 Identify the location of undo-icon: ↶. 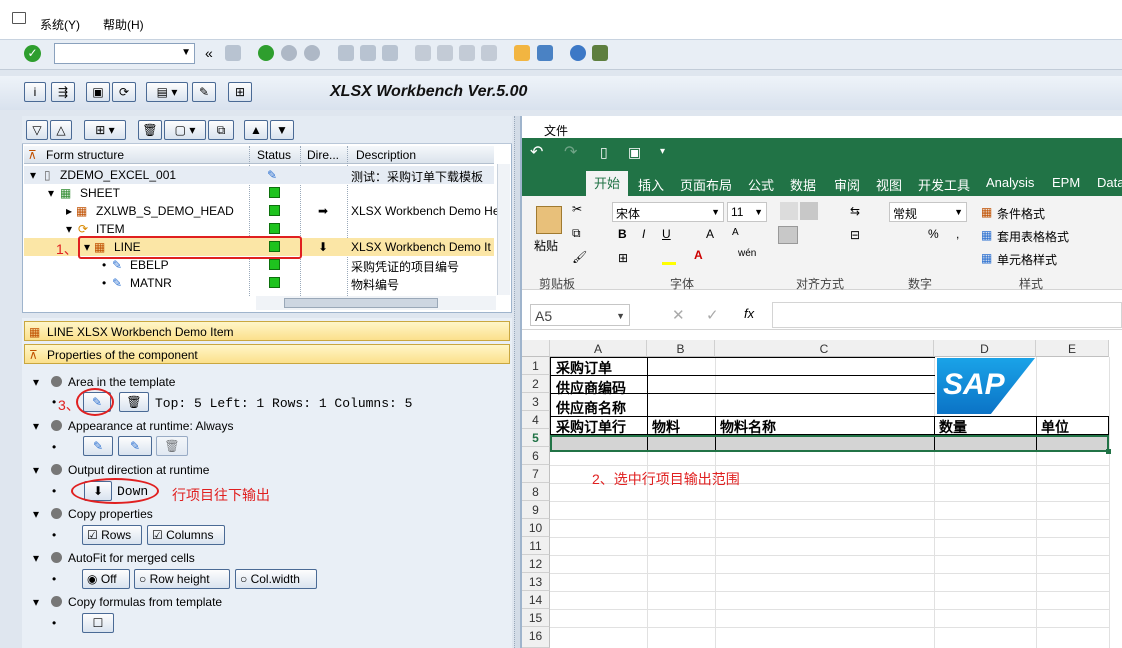
(536, 152).